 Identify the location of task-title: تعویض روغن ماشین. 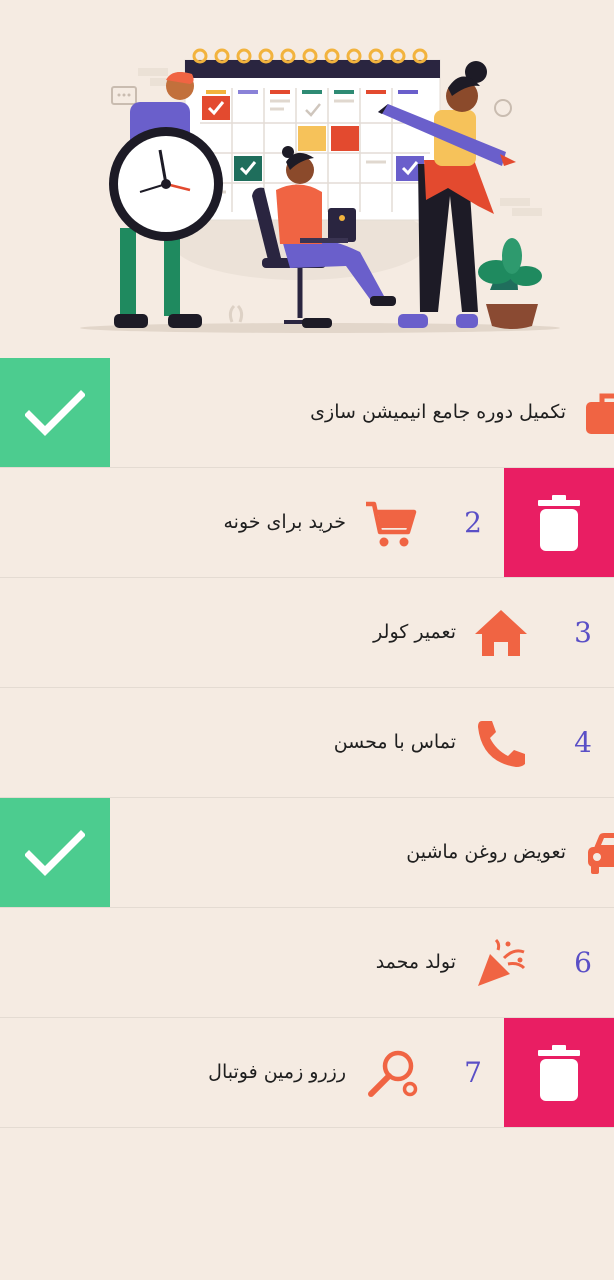
(486, 852).